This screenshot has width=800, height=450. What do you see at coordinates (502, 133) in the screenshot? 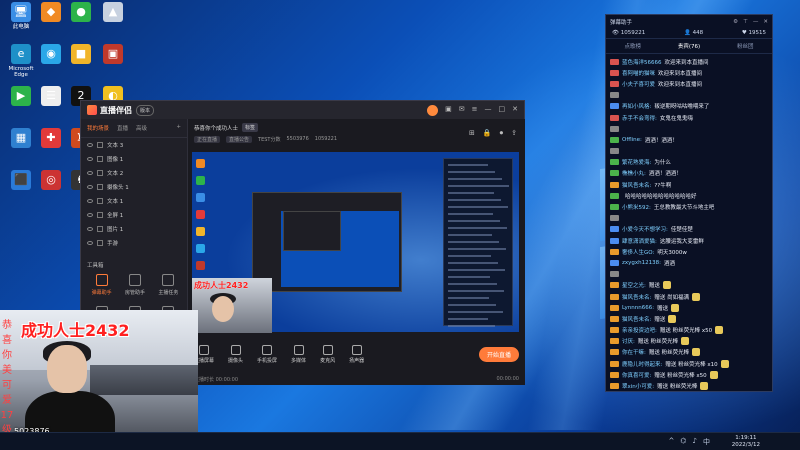
I see `record-icon: ⏺` at bounding box center [502, 133].